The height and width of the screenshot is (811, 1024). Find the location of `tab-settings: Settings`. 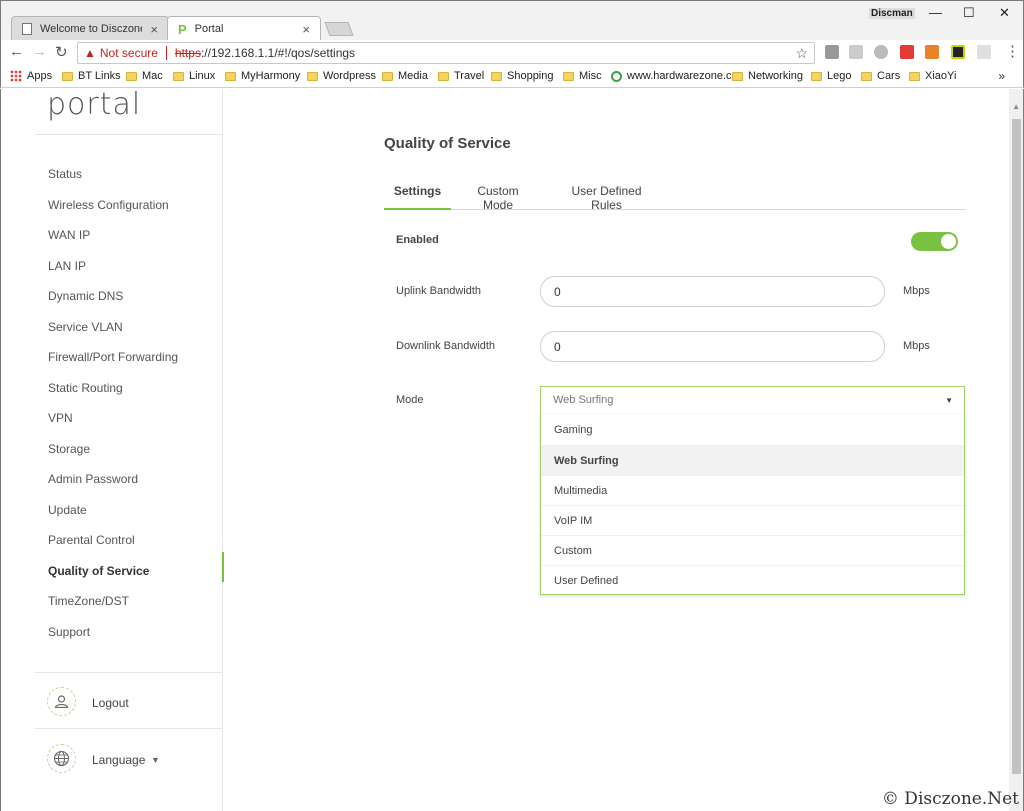

tab-settings: Settings is located at coordinates (417, 197).